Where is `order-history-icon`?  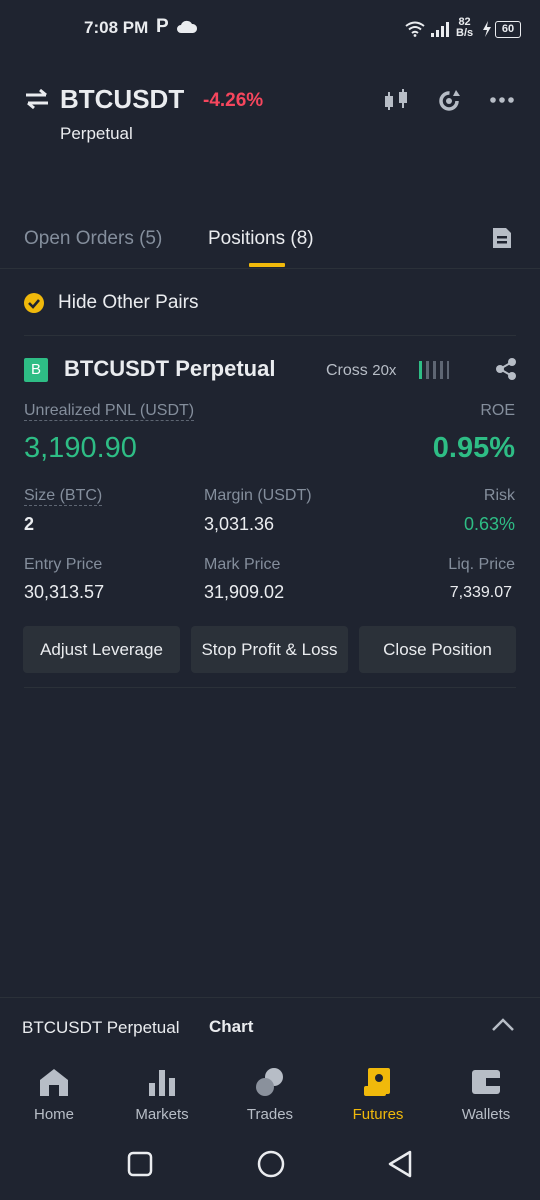 order-history-icon is located at coordinates (502, 238).